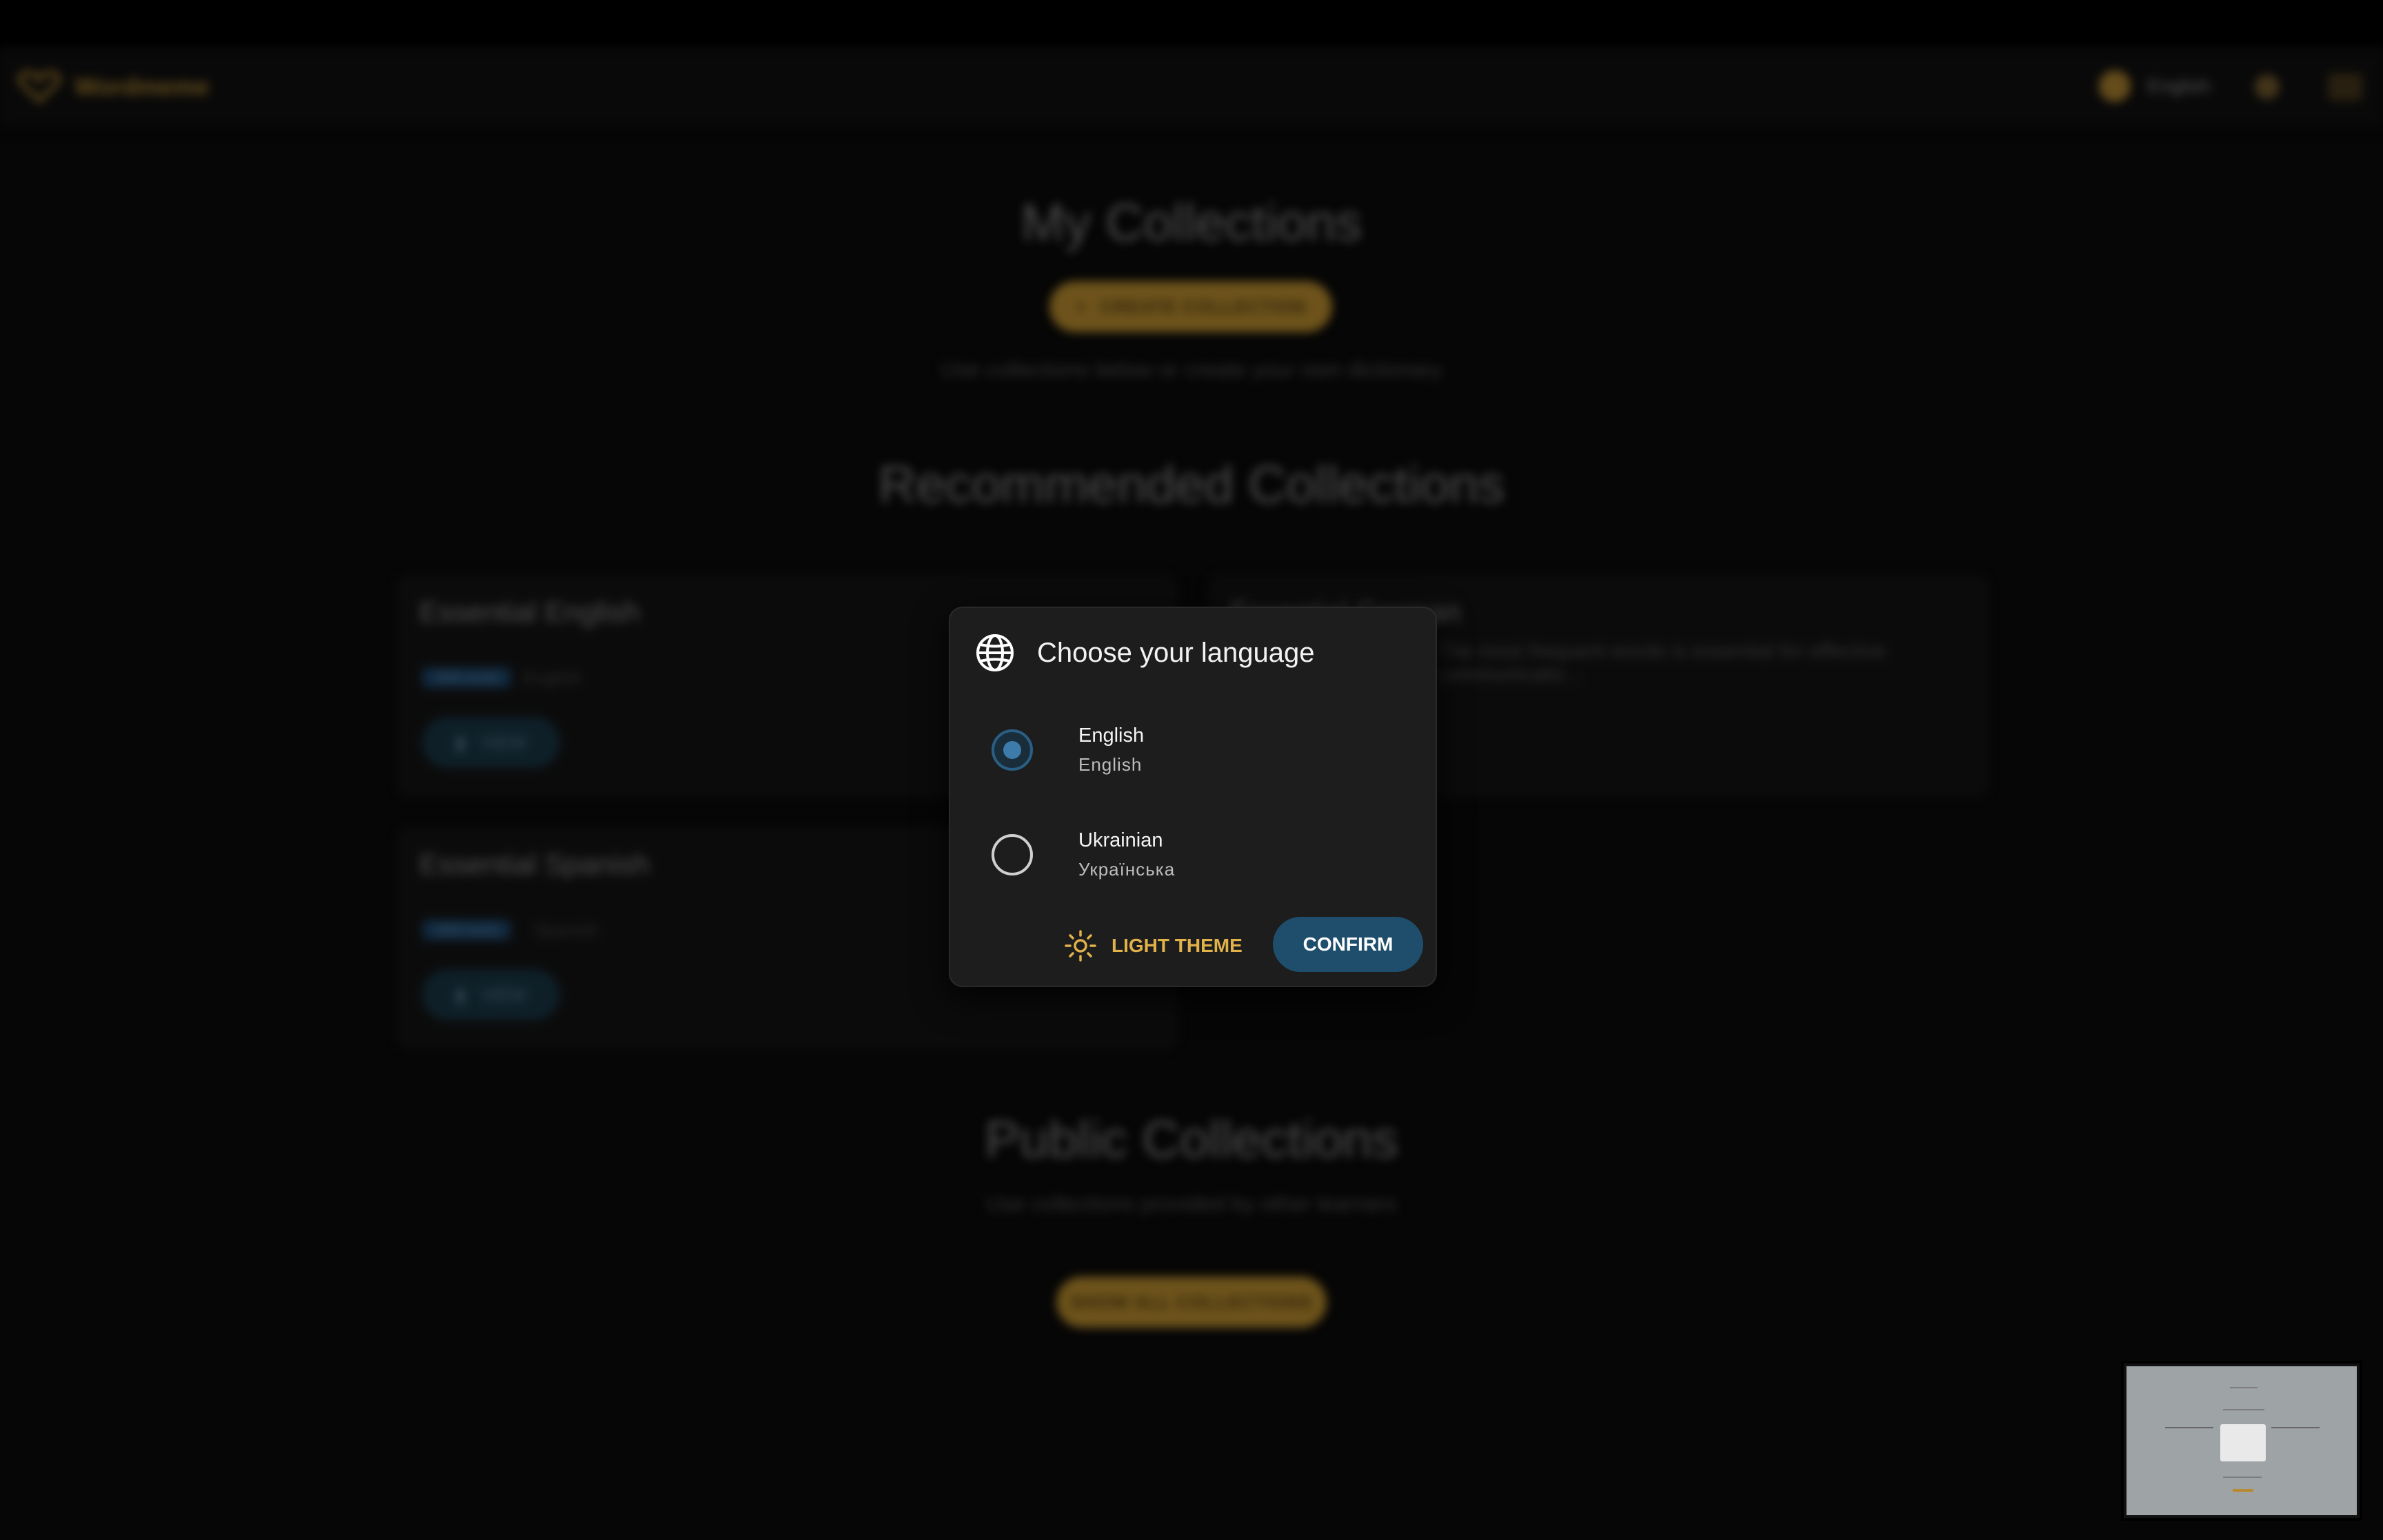 The width and height of the screenshot is (2383, 1540). I want to click on page-minimap, so click(2241, 1441).